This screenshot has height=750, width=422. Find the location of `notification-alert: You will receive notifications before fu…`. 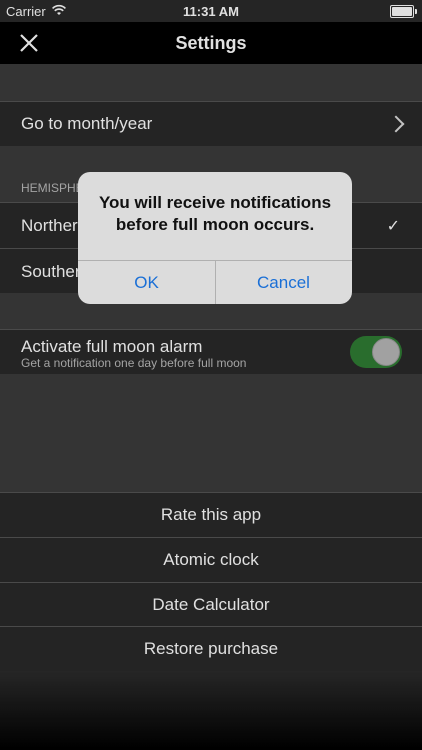

notification-alert: You will receive notifications before fu… is located at coordinates (215, 238).